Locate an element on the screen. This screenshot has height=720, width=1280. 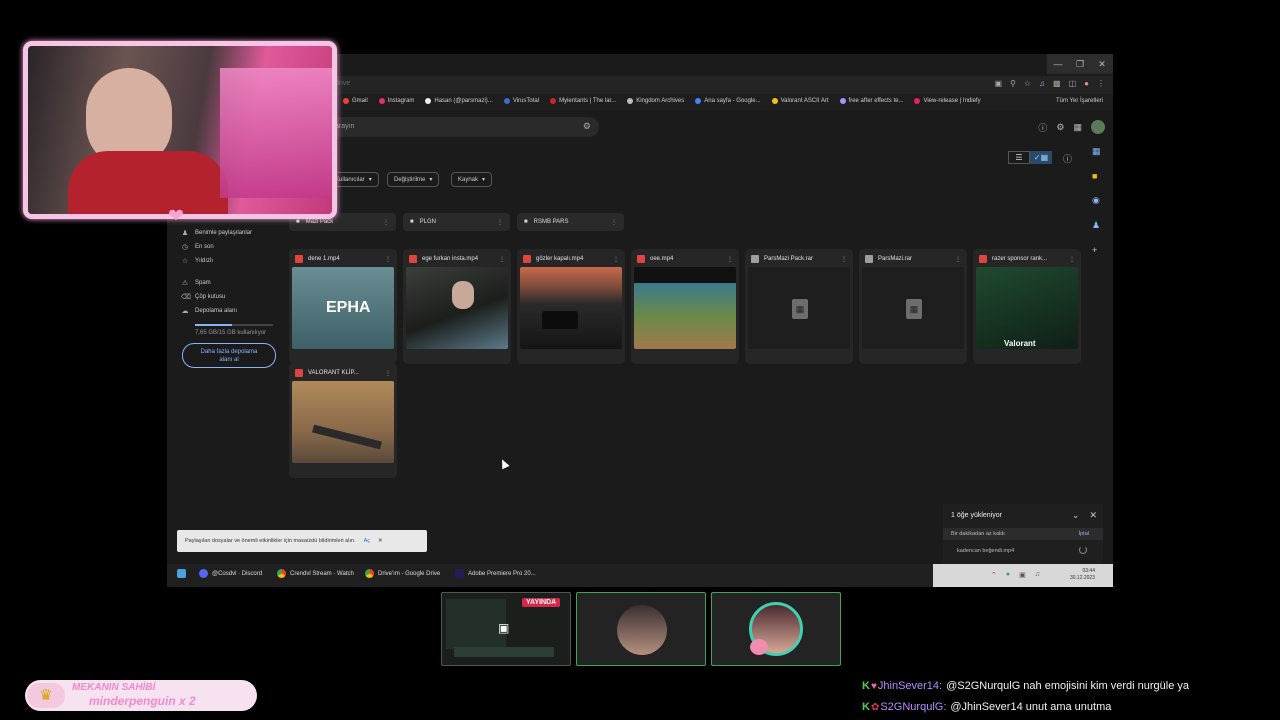
contacts-icon: ♟ is located at coordinates (1096, 225).